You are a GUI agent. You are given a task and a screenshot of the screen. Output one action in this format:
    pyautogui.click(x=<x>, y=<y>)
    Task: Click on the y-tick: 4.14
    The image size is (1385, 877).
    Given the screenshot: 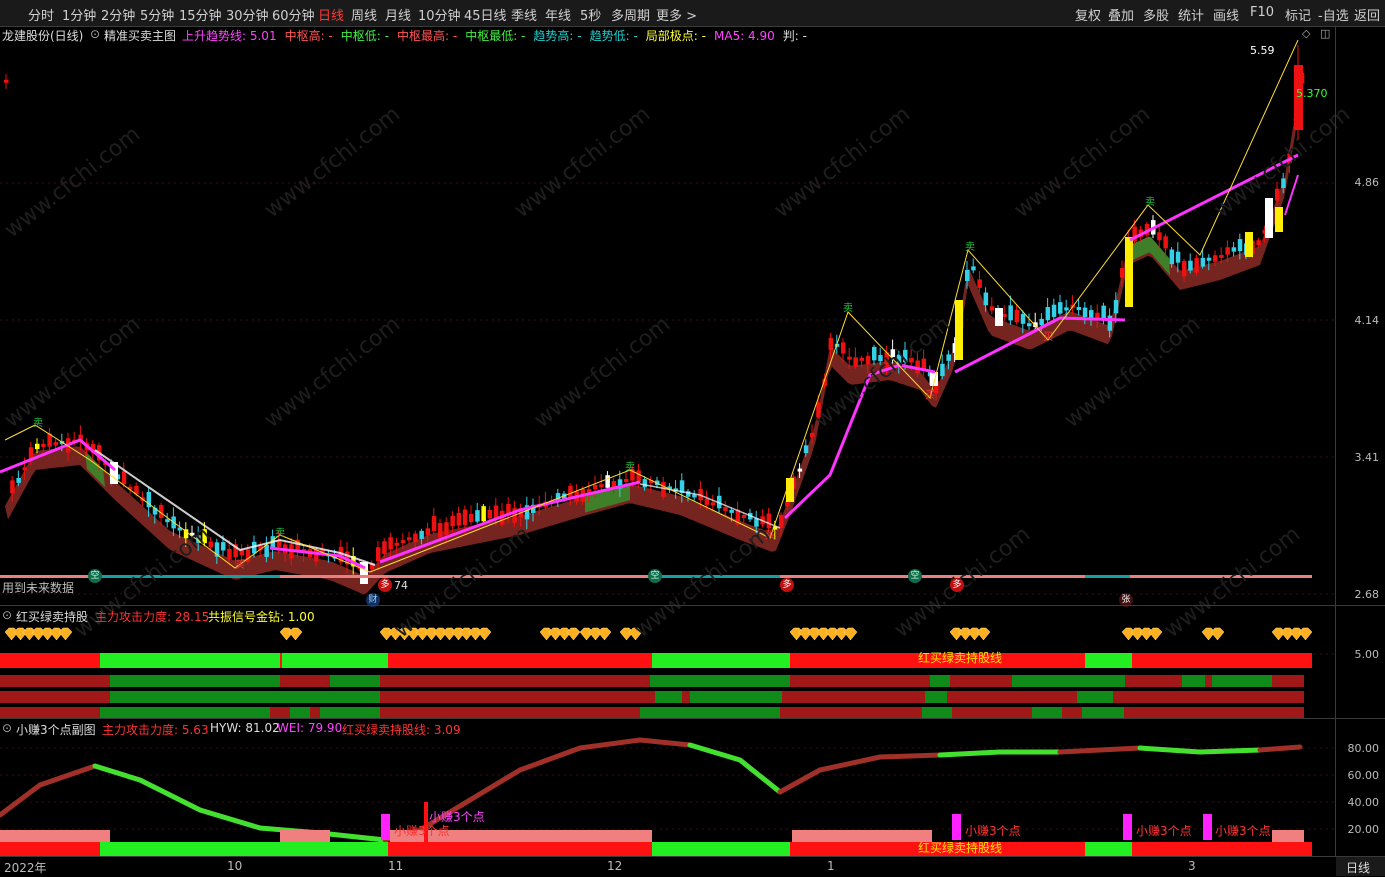 What is the action you would take?
    pyautogui.click(x=1367, y=320)
    